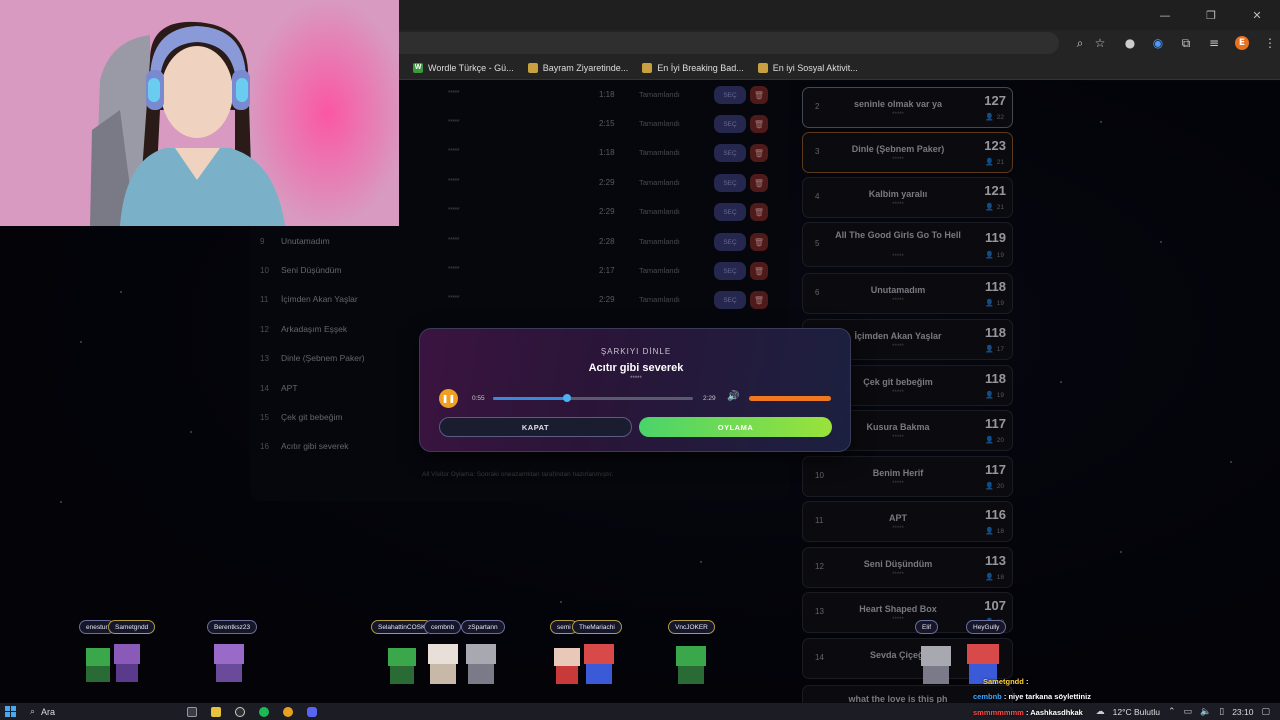 The width and height of the screenshot is (1280, 720). What do you see at coordinates (1257, 15) in the screenshot?
I see `close-window-button: ✕` at bounding box center [1257, 15].